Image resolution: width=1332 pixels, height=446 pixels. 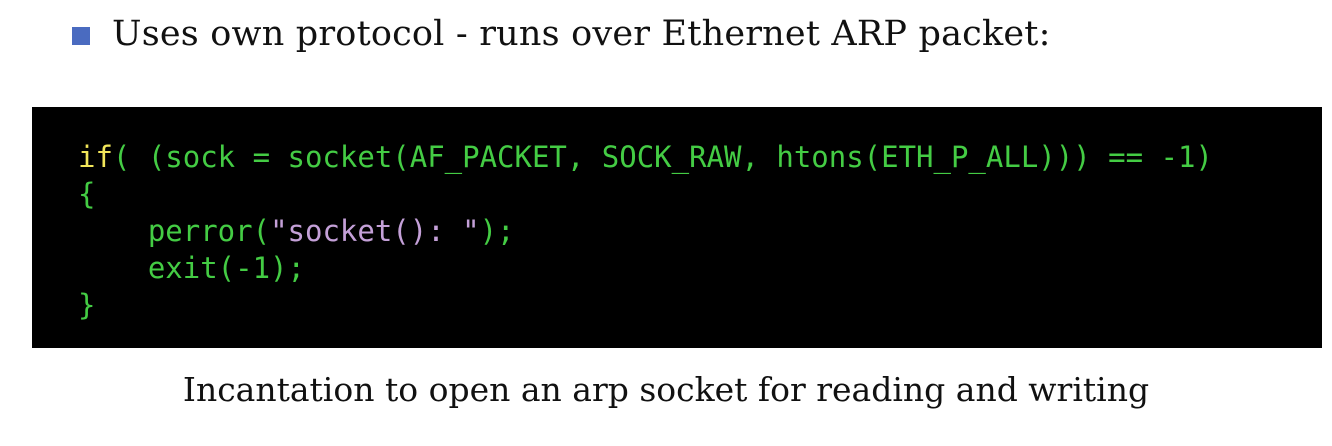 What do you see at coordinates (645, 194) in the screenshot?
I see `code-line: {` at bounding box center [645, 194].